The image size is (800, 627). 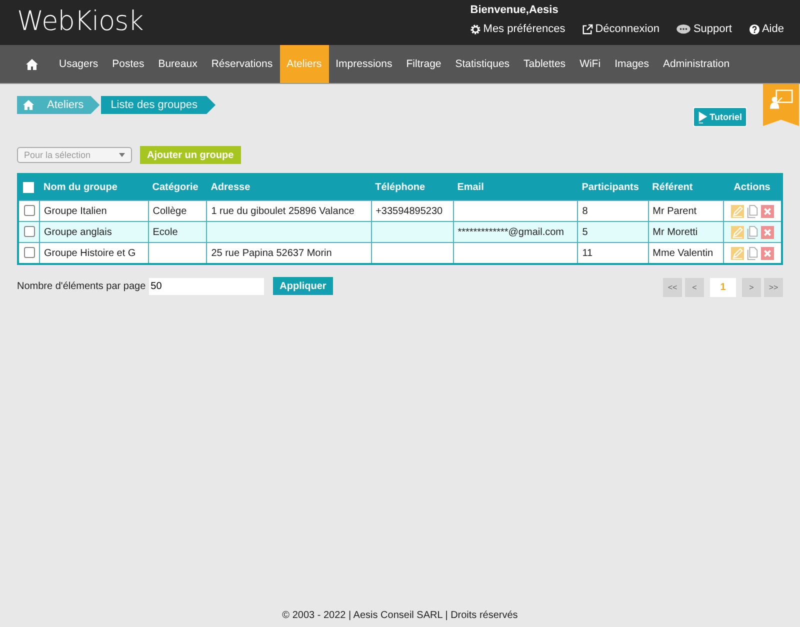 What do you see at coordinates (412, 187) in the screenshot?
I see `column-header: Téléphone` at bounding box center [412, 187].